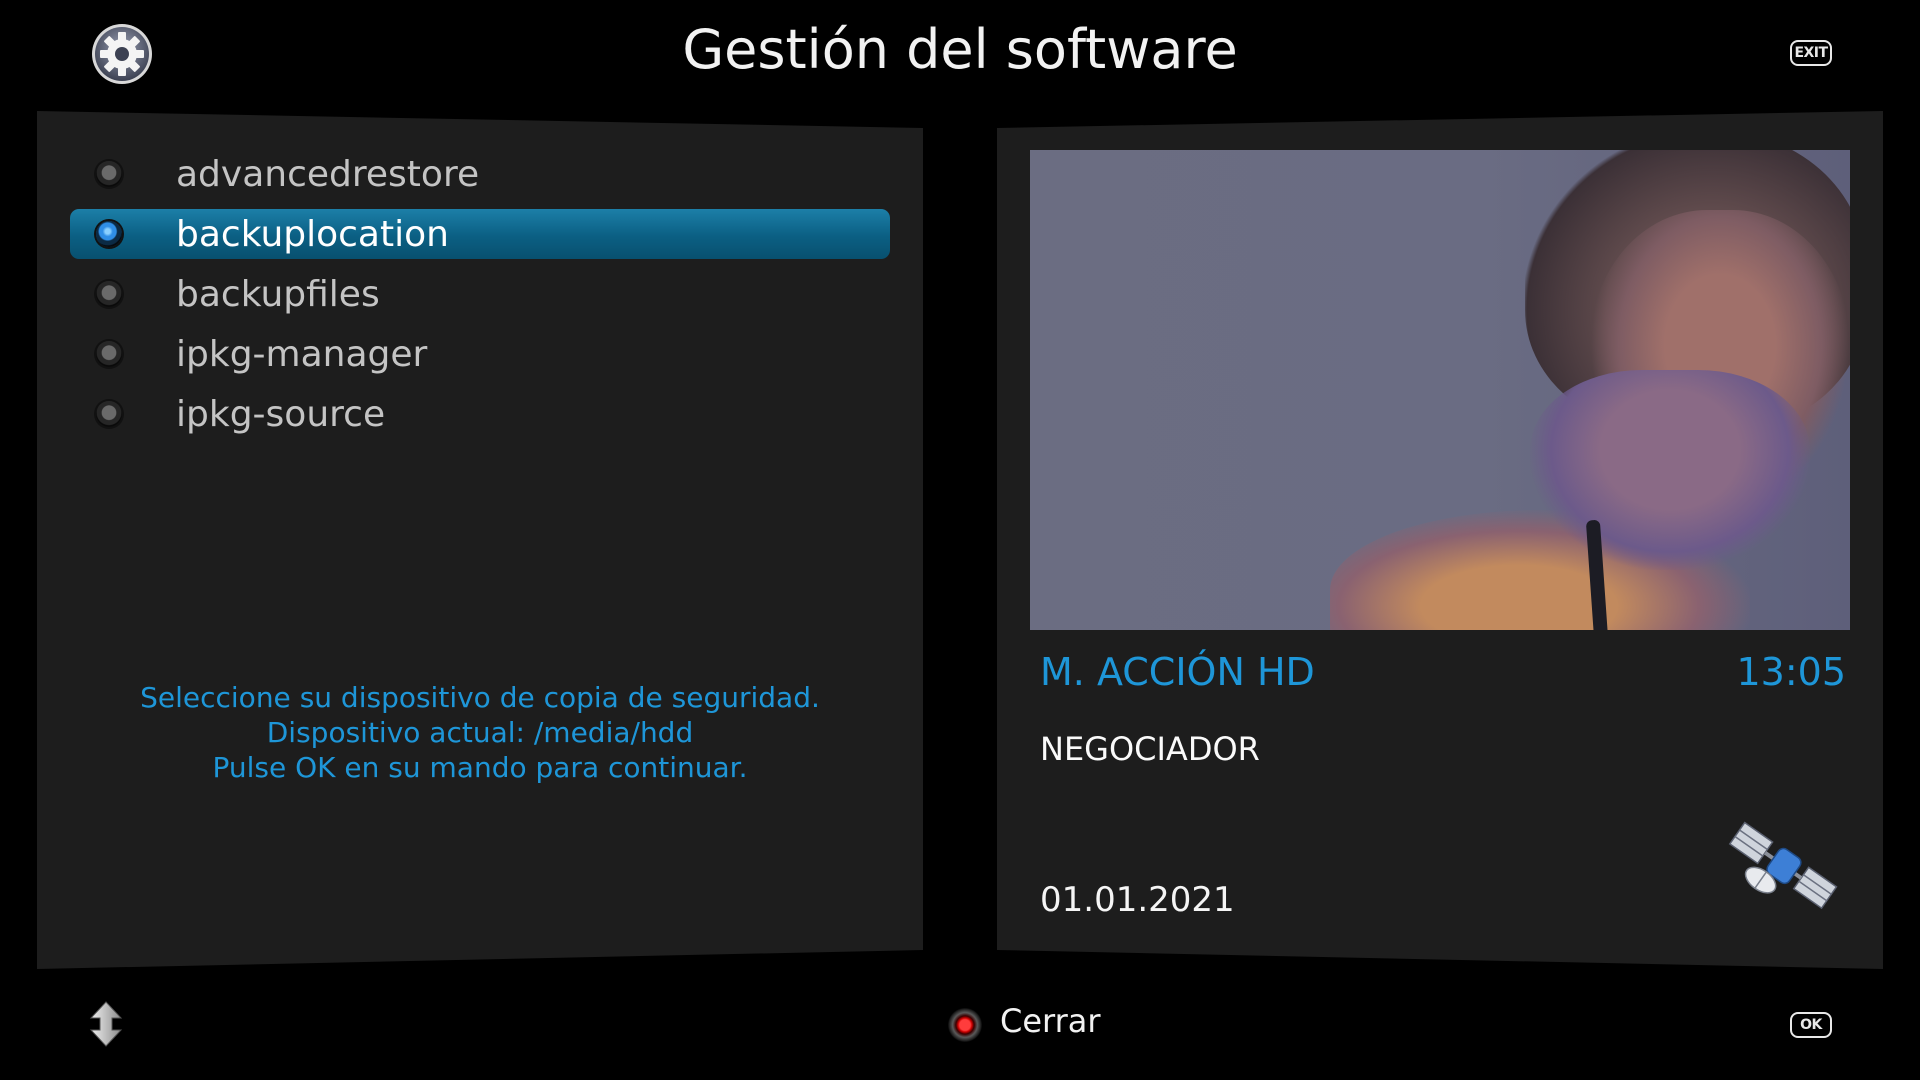  What do you see at coordinates (1811, 1025) in the screenshot?
I see `ok-key-icon: OK` at bounding box center [1811, 1025].